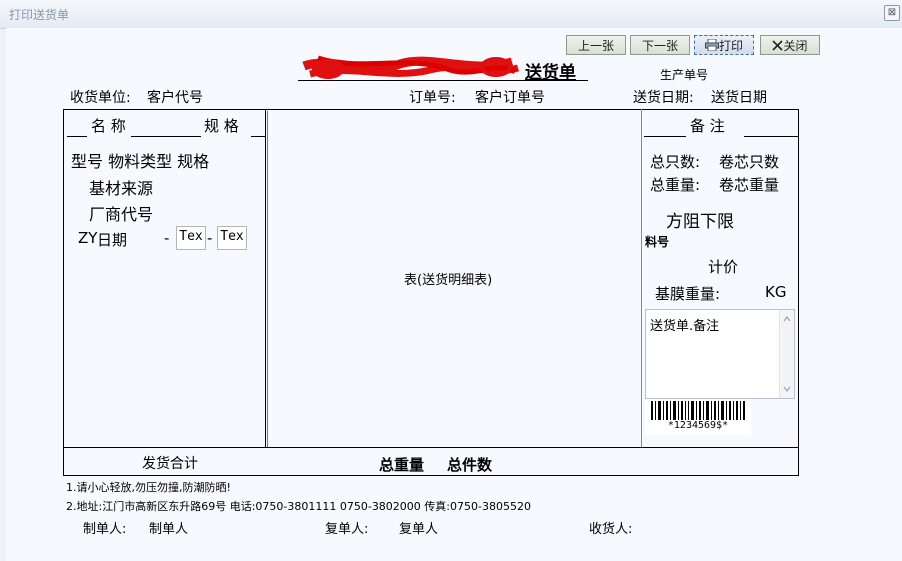  What do you see at coordinates (685, 326) in the screenshot?
I see `remark-text: 送货单.备注` at bounding box center [685, 326].